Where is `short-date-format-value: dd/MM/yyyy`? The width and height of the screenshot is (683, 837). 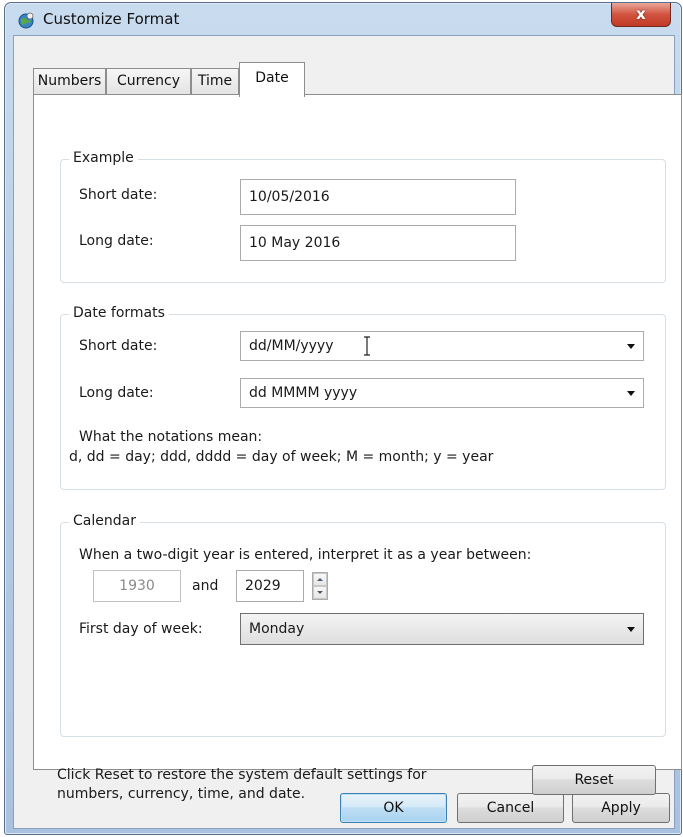 short-date-format-value: dd/MM/yyyy is located at coordinates (291, 346).